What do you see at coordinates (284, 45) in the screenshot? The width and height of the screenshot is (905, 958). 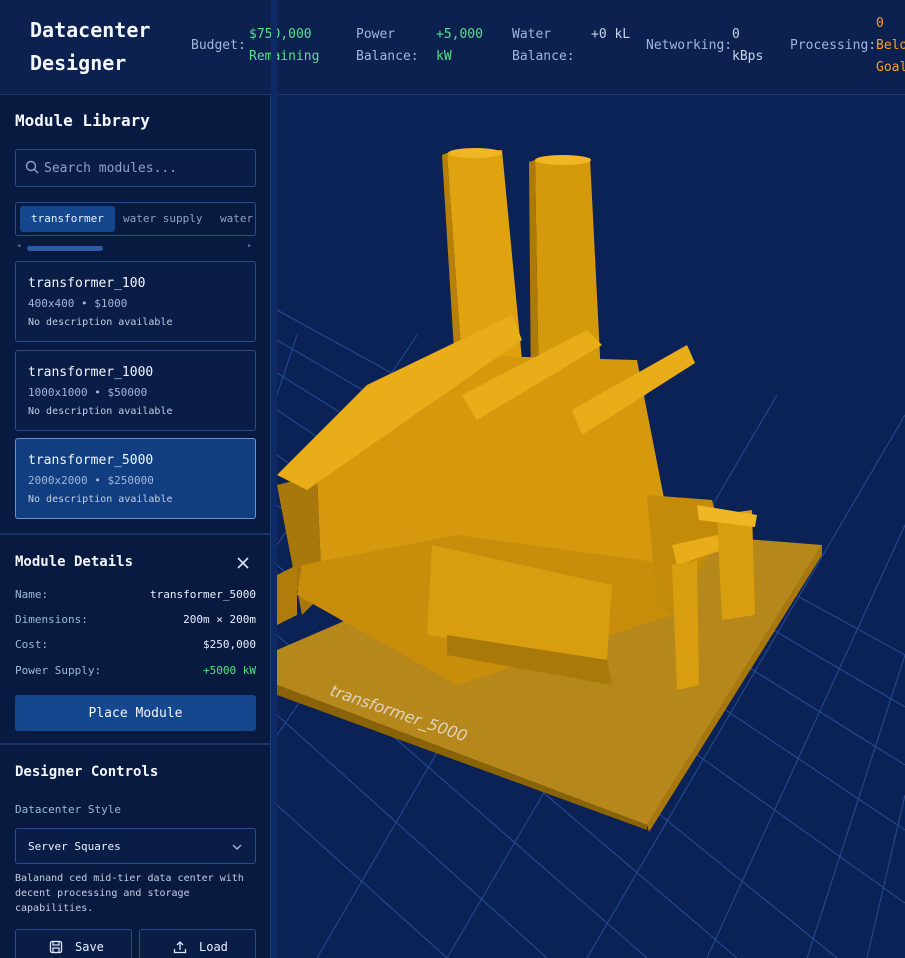 I see `budget-value: $750,000 Remaining` at bounding box center [284, 45].